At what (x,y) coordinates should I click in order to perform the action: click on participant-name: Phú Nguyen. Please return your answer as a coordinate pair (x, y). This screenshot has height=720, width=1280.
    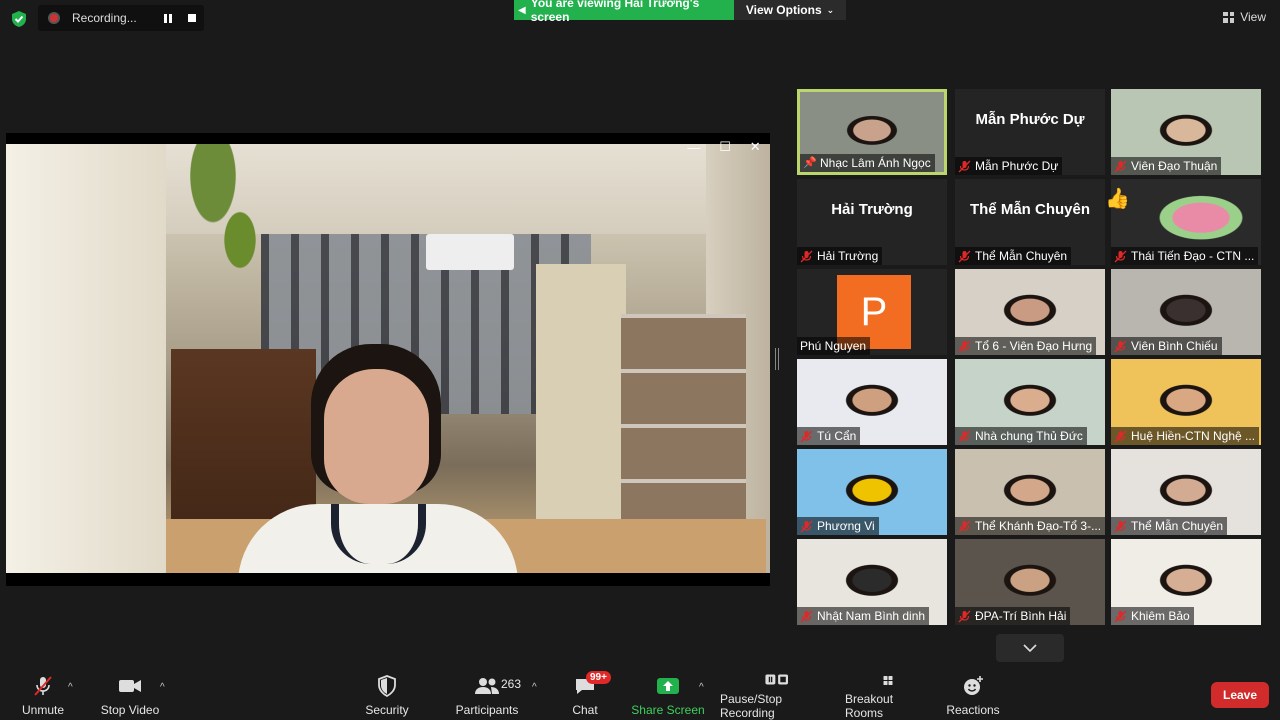
    Looking at the image, I should click on (833, 346).